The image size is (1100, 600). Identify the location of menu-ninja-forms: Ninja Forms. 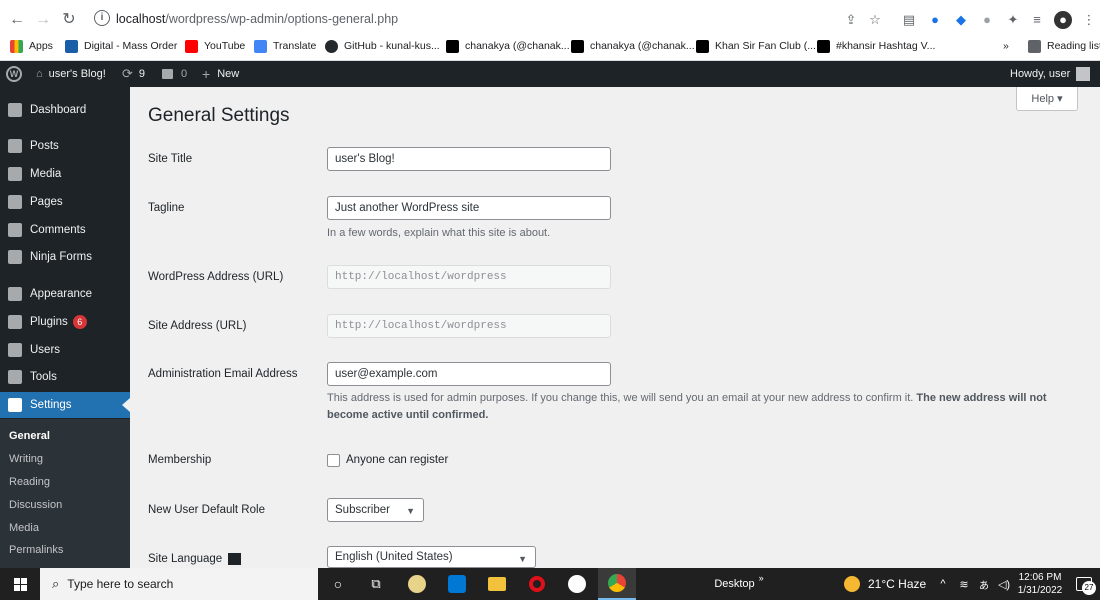
(65, 257).